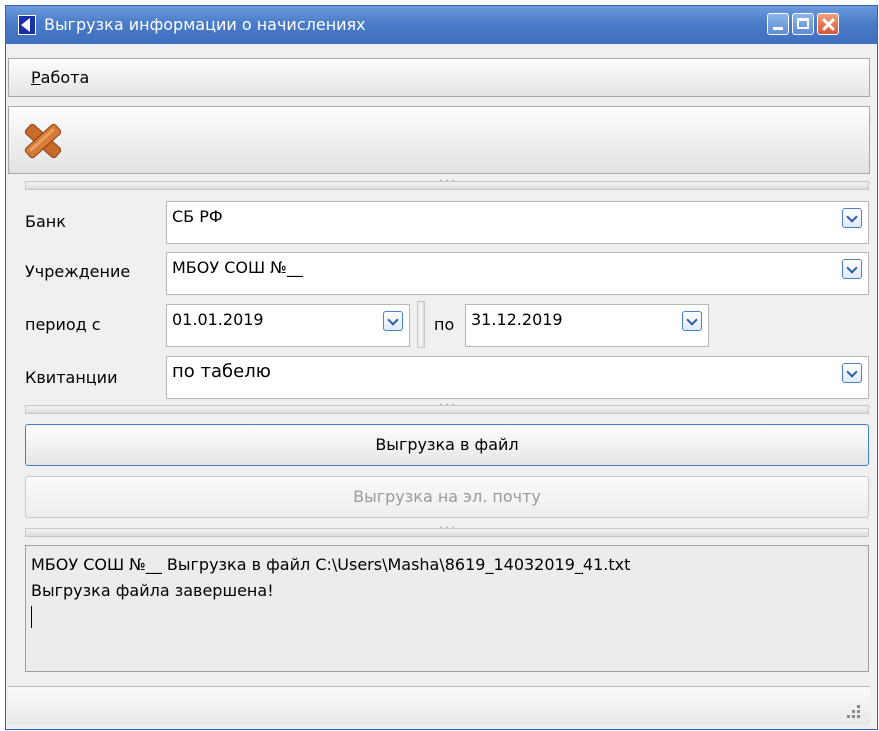  Describe the element at coordinates (27, 25) in the screenshot. I see `app-icon` at that location.